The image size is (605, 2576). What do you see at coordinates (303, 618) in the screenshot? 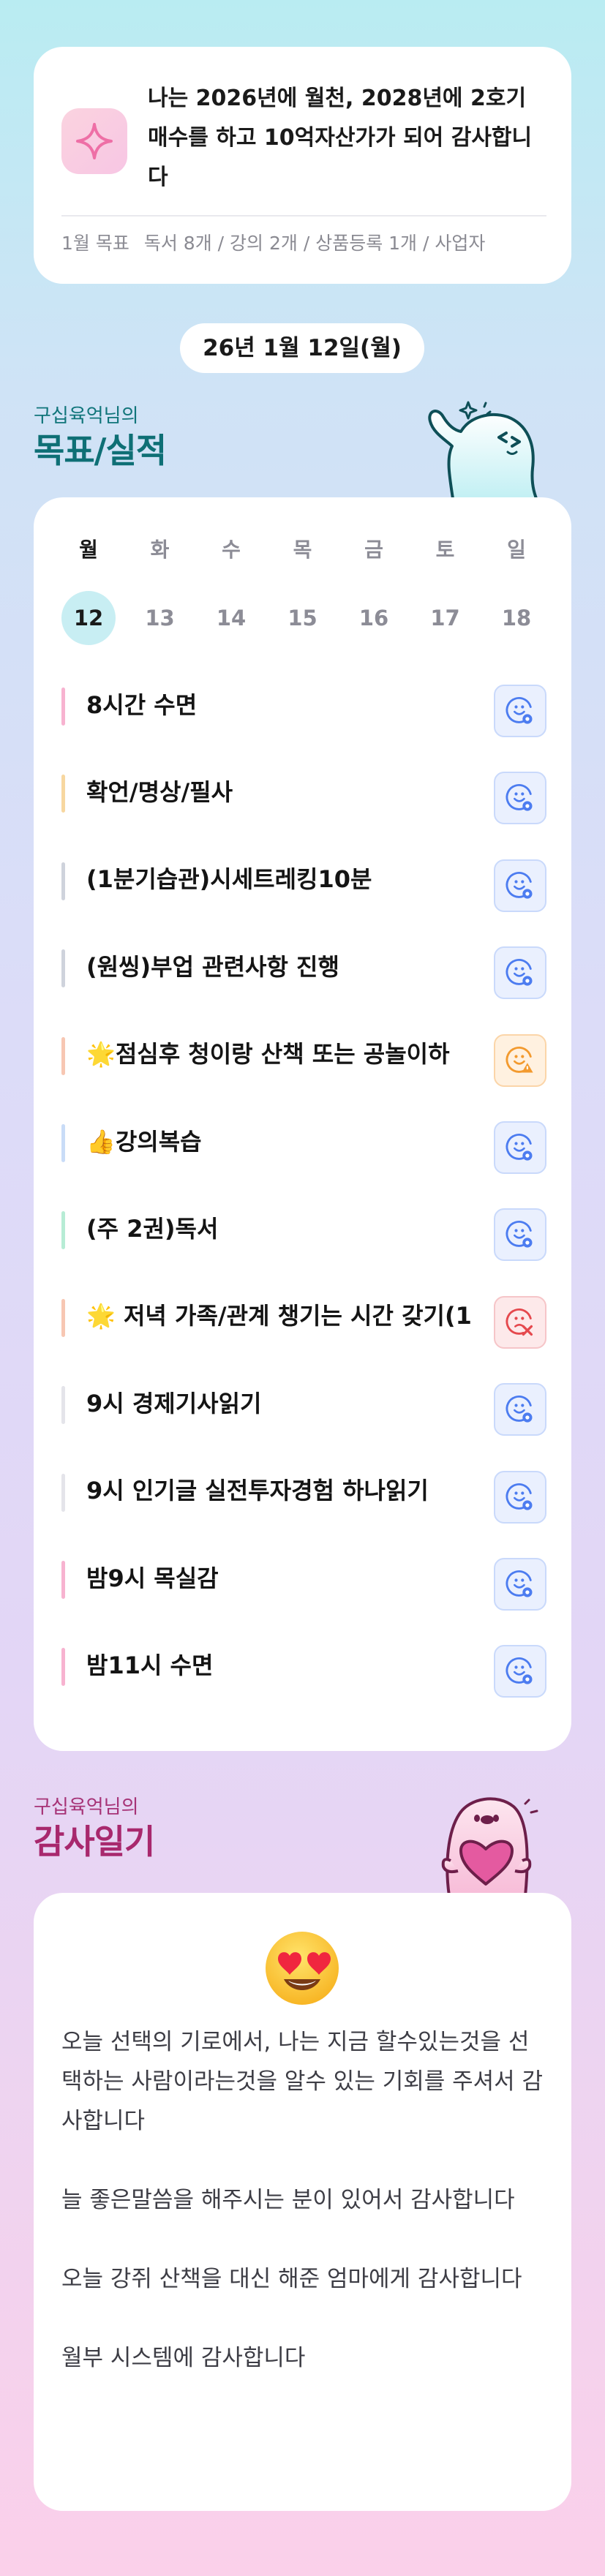
I see `week-date: 15` at bounding box center [303, 618].